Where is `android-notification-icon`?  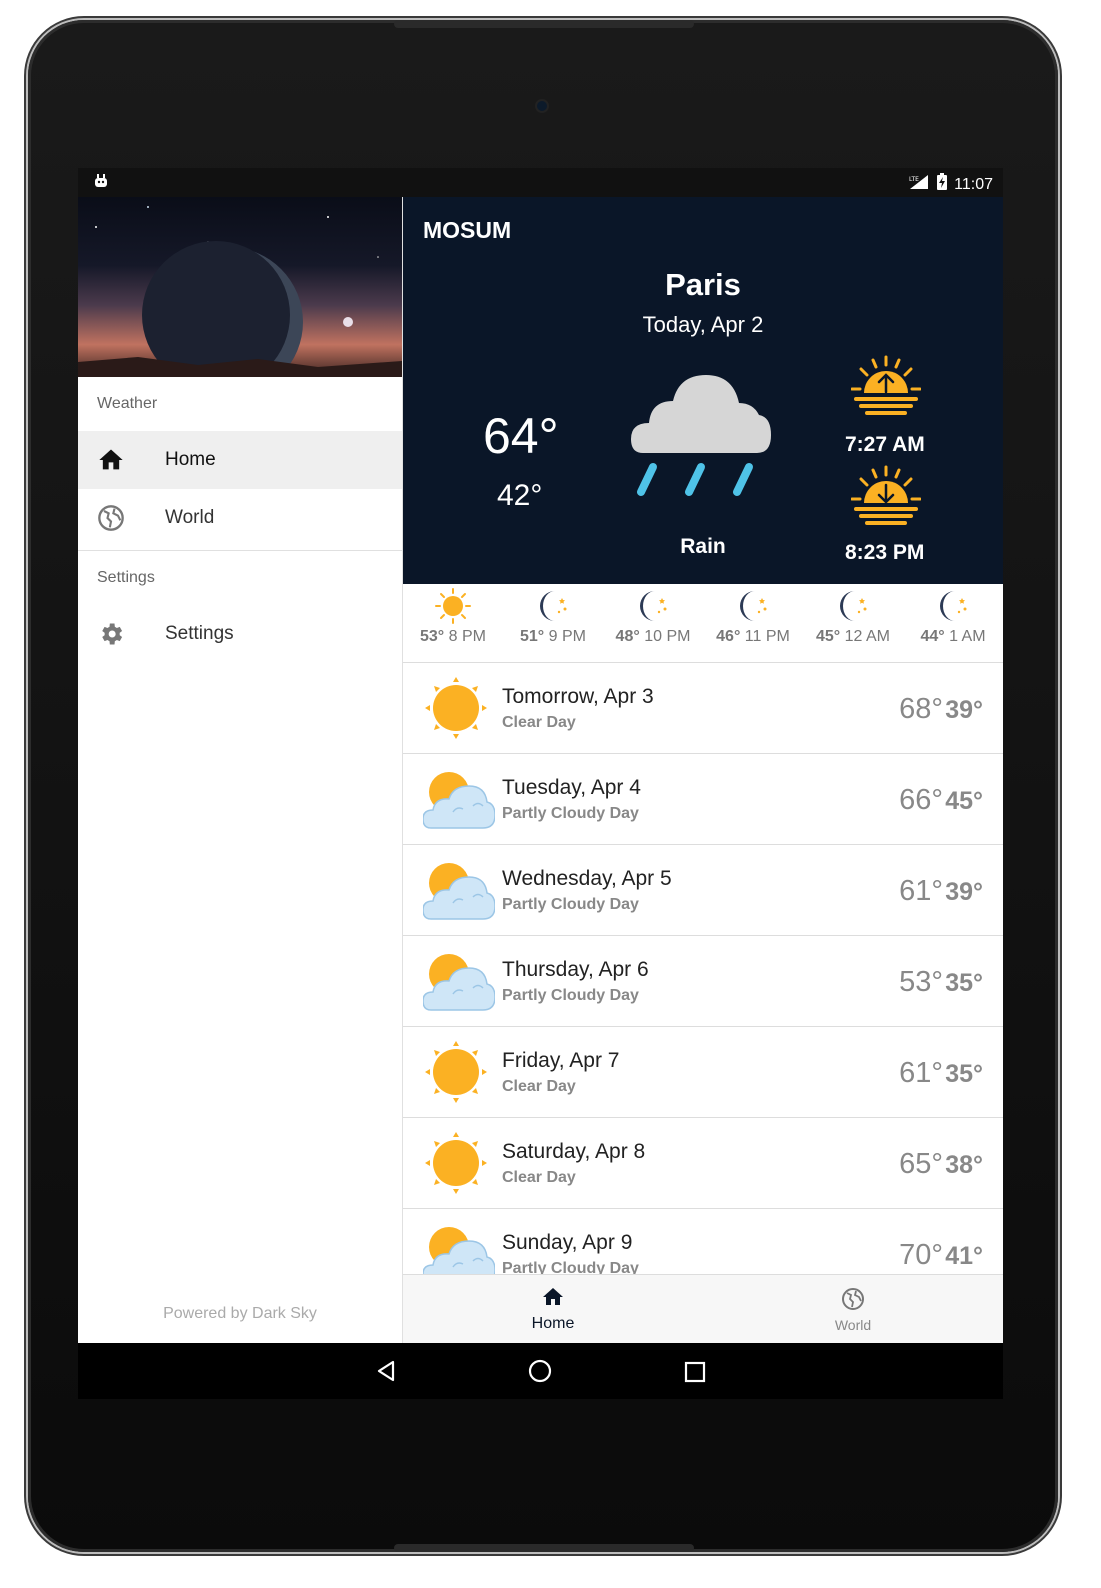
android-notification-icon is located at coordinates (101, 183).